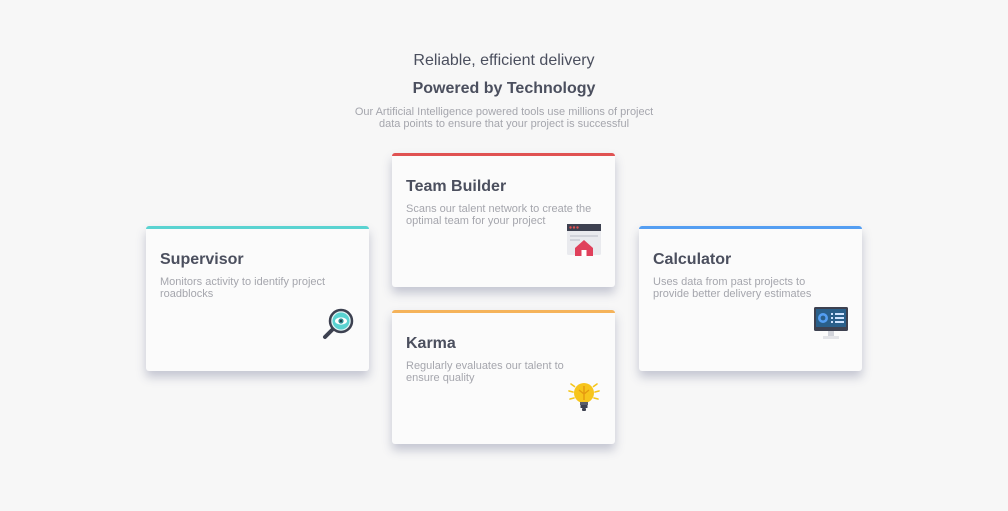 The height and width of the screenshot is (511, 1008). Describe the element at coordinates (504, 60) in the screenshot. I see `tagline: Reliable, efficient delivery` at that location.